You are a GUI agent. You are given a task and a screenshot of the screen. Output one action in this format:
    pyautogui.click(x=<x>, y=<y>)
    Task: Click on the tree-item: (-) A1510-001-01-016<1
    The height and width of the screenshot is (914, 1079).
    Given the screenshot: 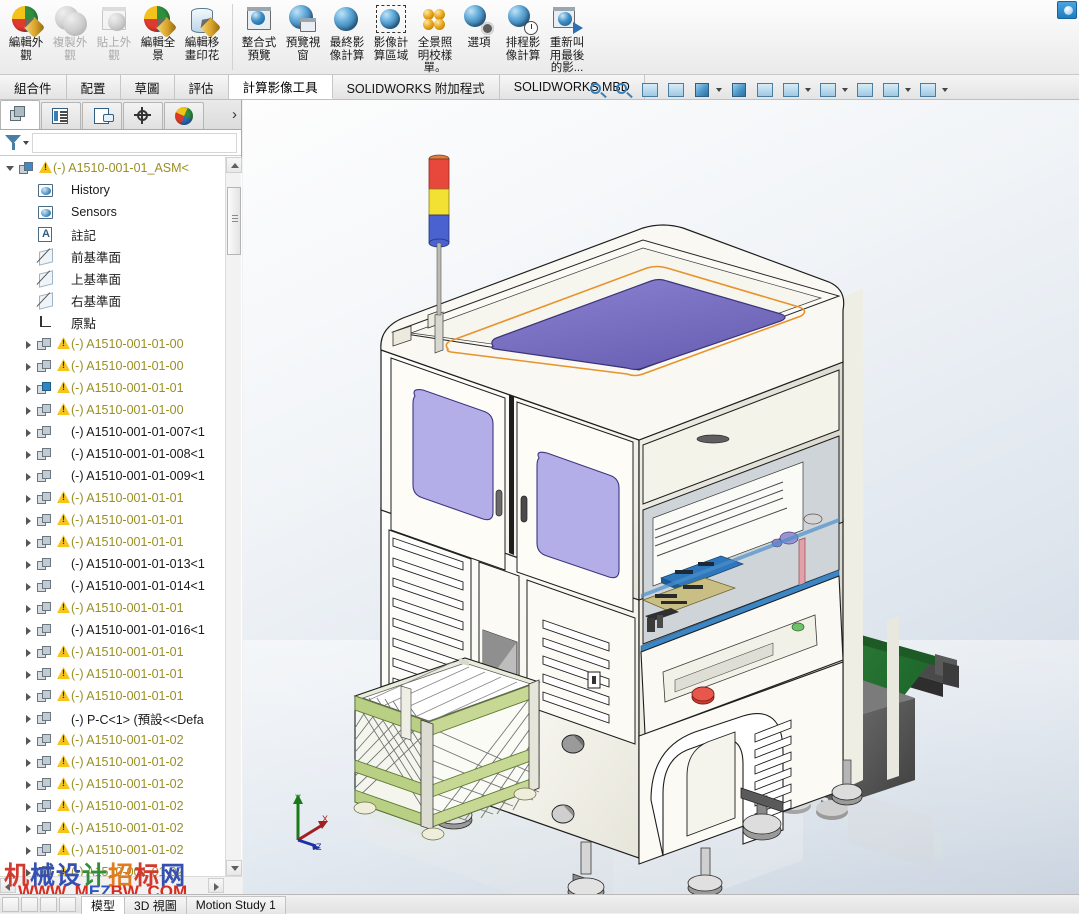 What is the action you would take?
    pyautogui.click(x=113, y=630)
    